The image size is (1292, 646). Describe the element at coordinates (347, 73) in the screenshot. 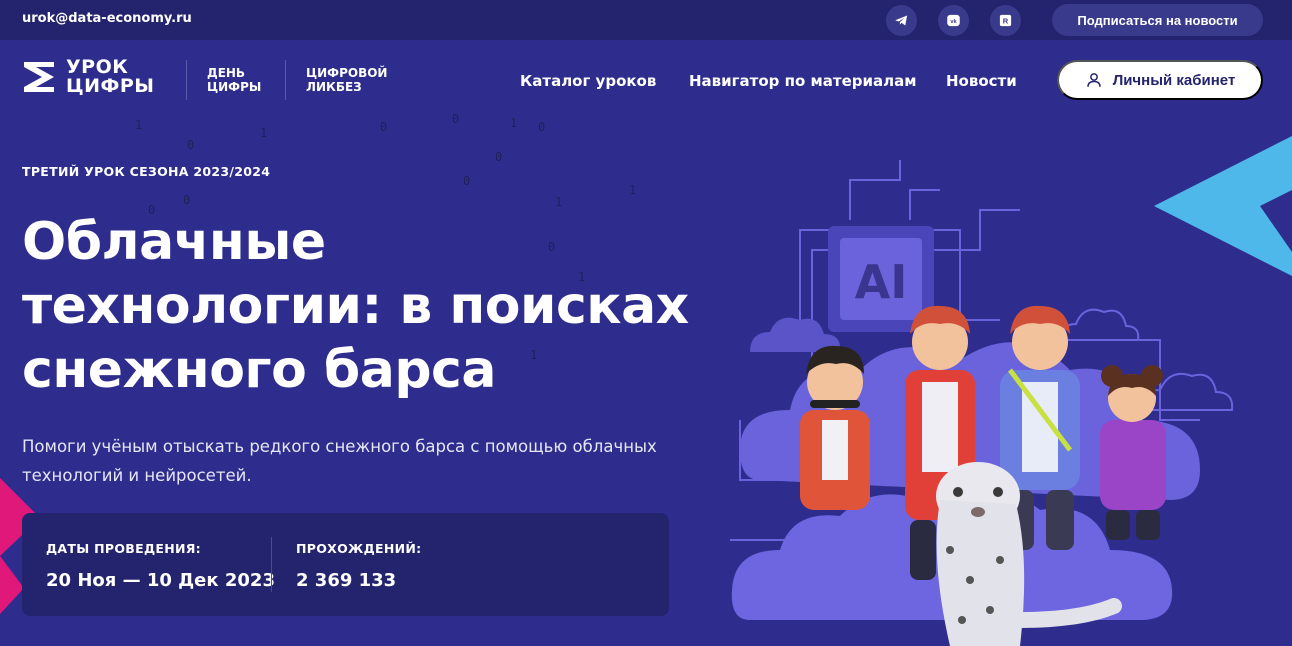

I see `likbez-line-1: ЦИФРОВОЙ` at that location.